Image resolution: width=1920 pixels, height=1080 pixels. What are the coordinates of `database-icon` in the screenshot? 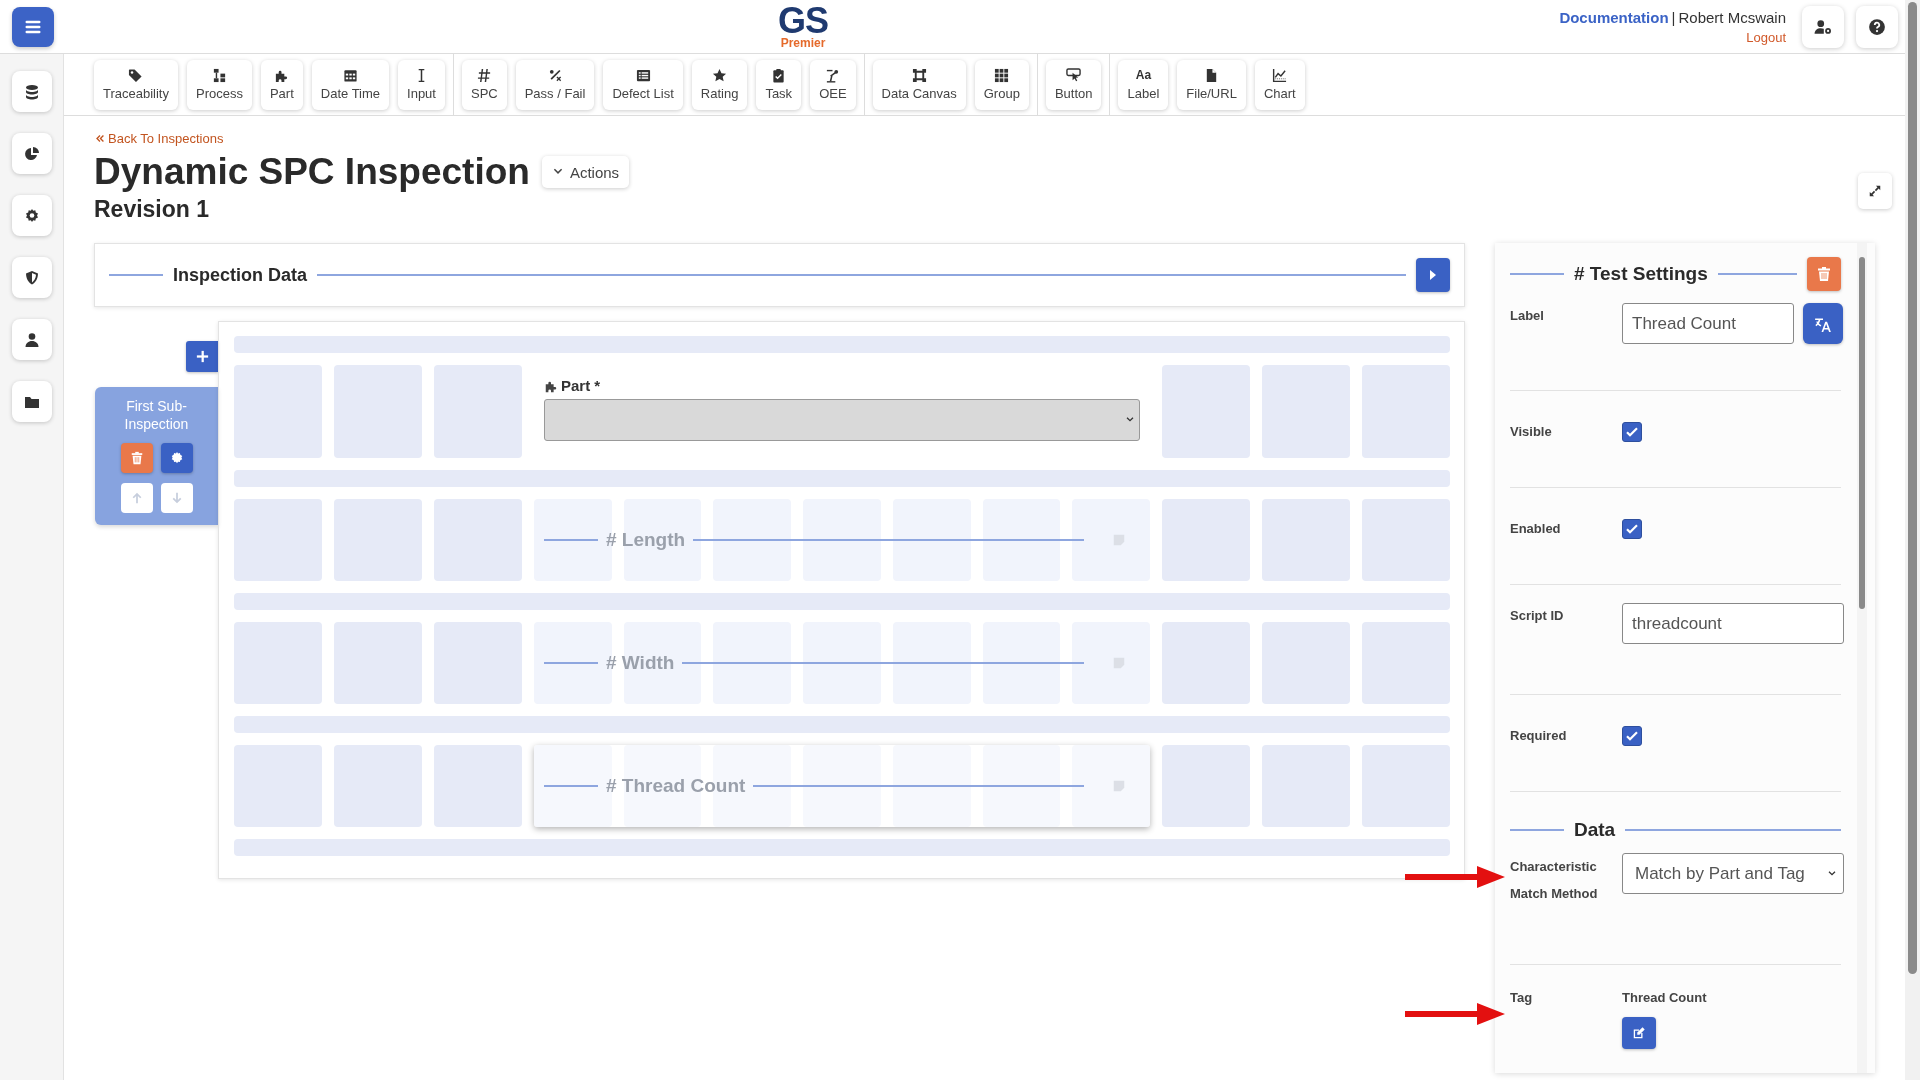 It's located at (31, 91).